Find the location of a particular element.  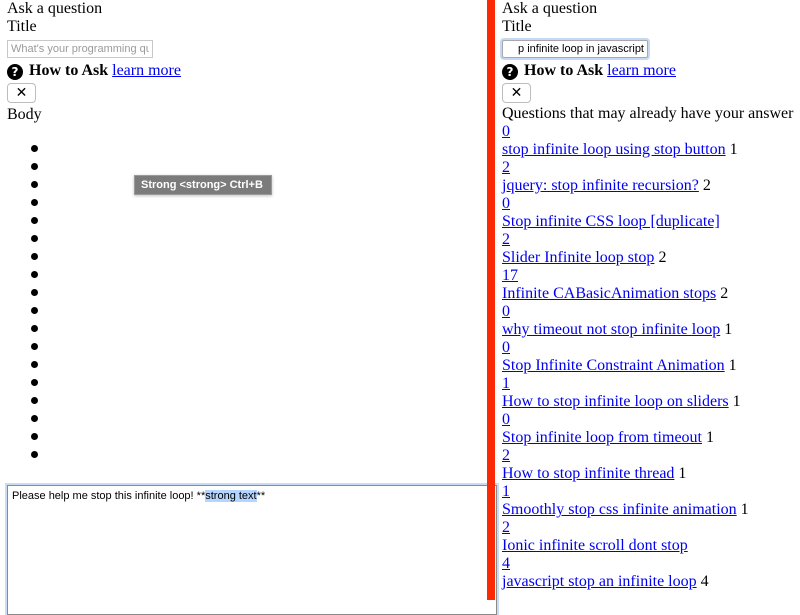

similar-question-item: 2 jquery: stop infinite recursion? 2 is located at coordinates (651, 177).